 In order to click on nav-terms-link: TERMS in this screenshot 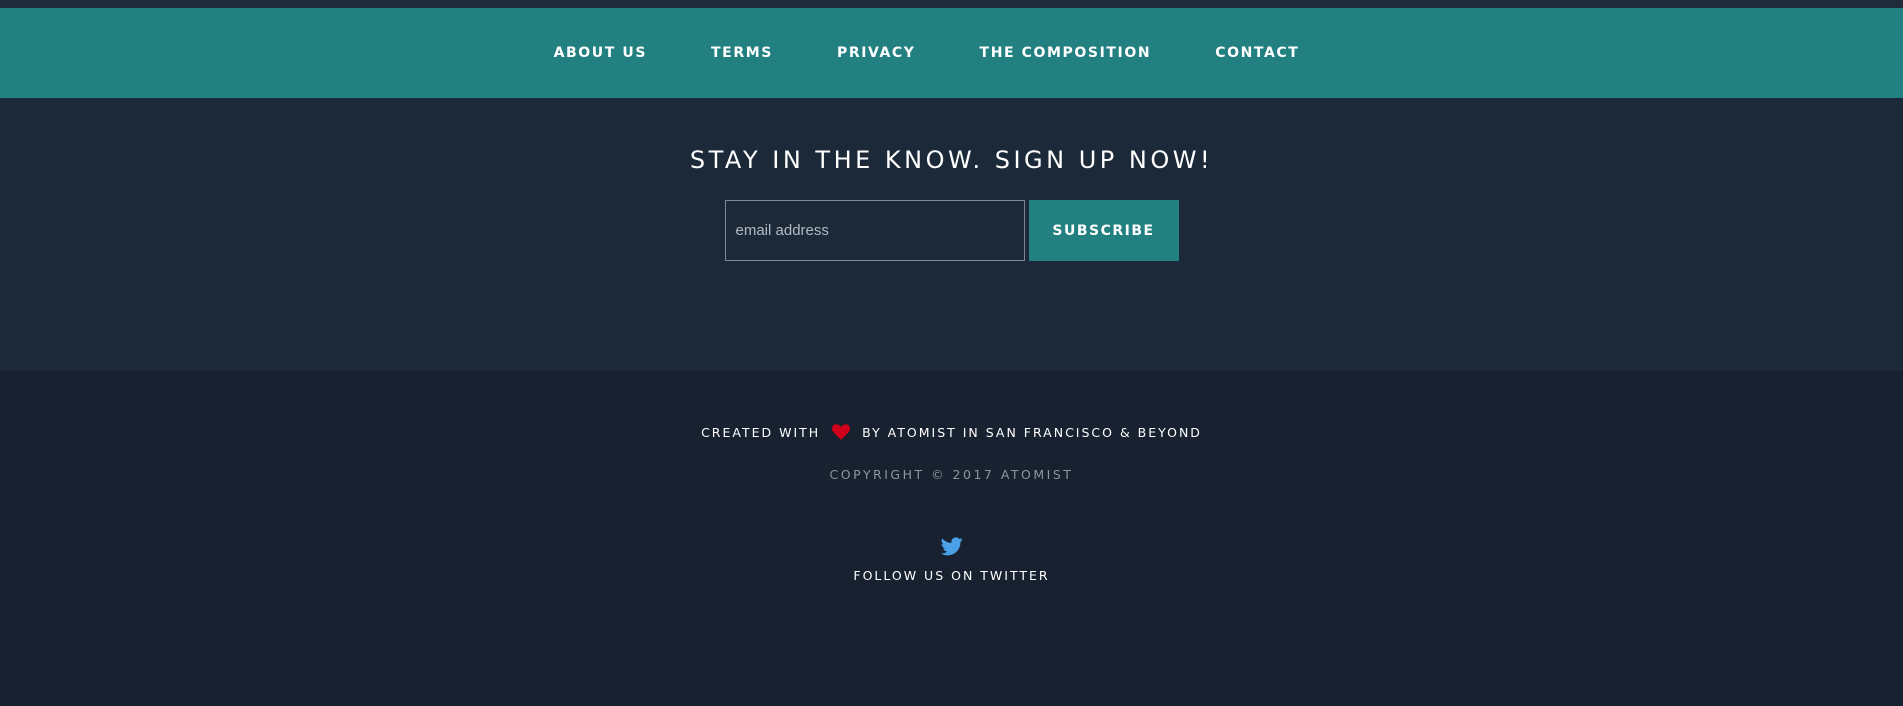, I will do `click(742, 53)`.